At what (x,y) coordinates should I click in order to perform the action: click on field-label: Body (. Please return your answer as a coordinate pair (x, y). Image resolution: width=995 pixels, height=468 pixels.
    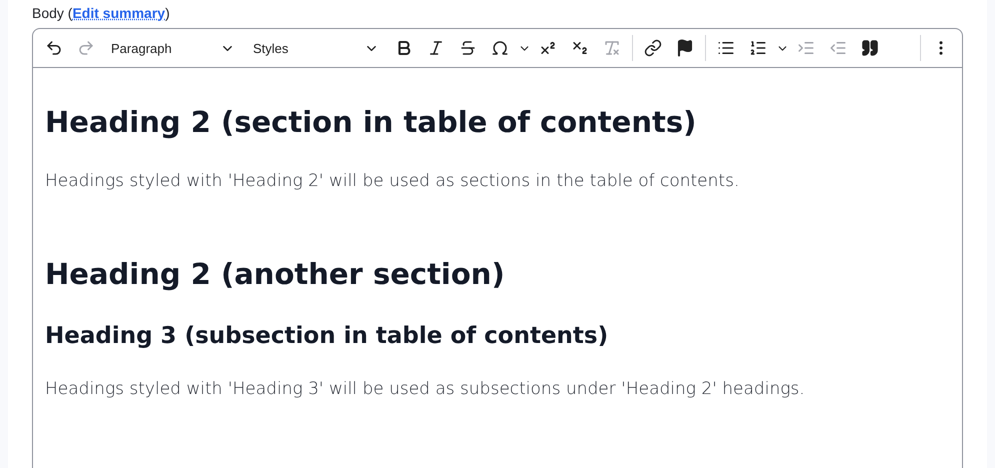
    Looking at the image, I should click on (52, 13).